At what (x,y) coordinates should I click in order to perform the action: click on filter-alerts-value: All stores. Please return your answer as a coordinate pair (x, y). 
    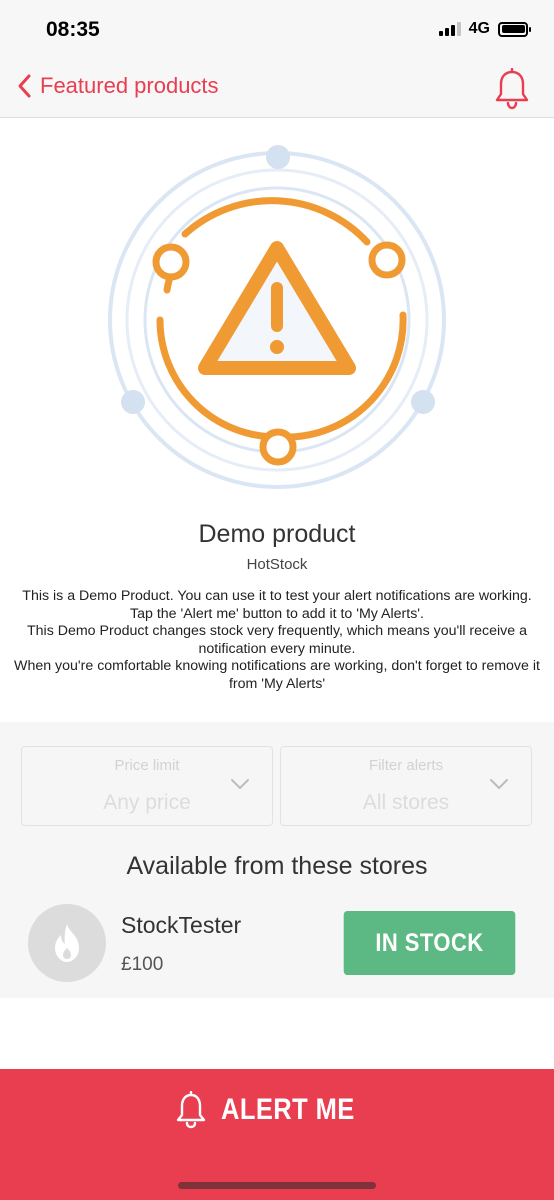
    Looking at the image, I should click on (406, 802).